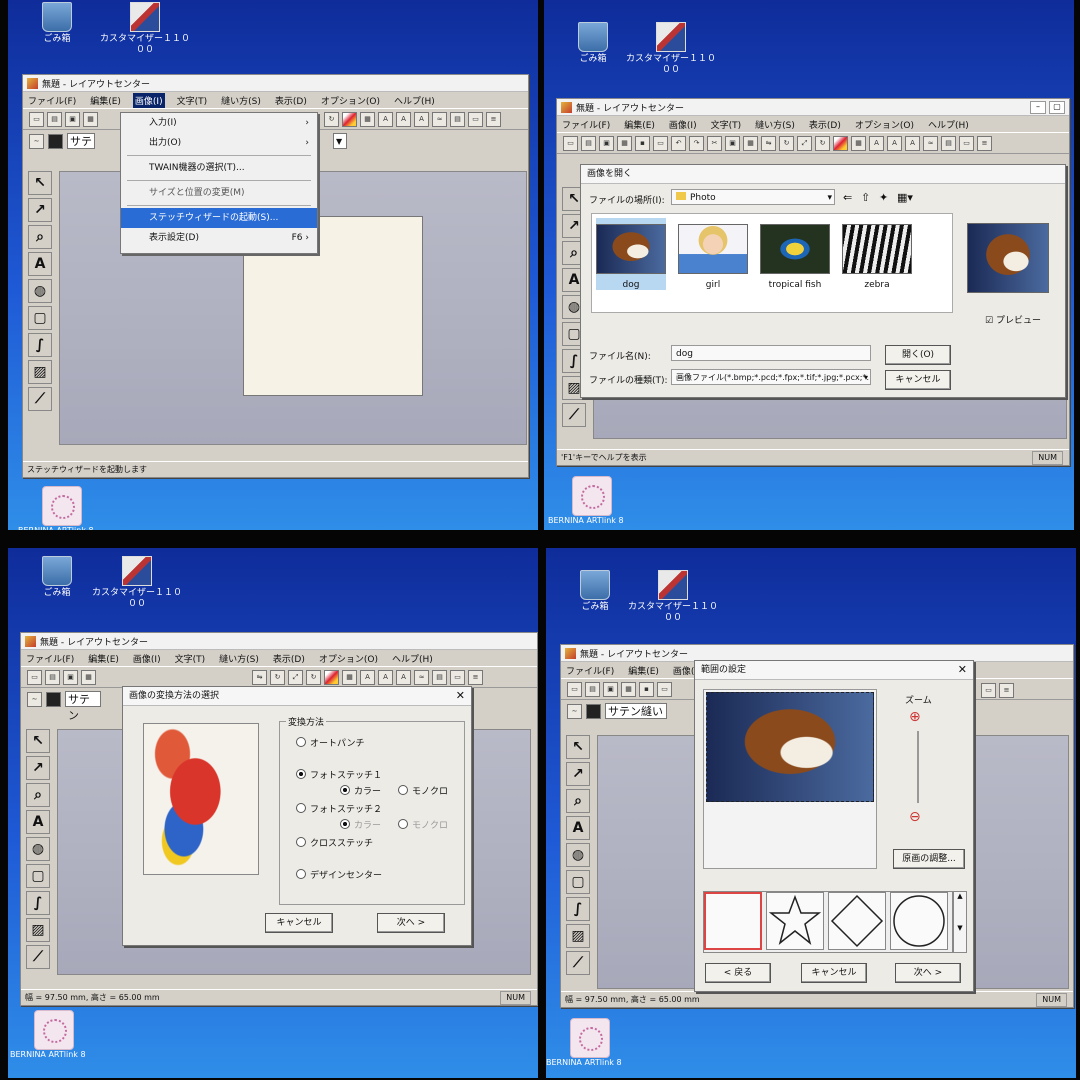  What do you see at coordinates (918, 355) in the screenshot?
I see `open-button: 開く(O)` at bounding box center [918, 355].